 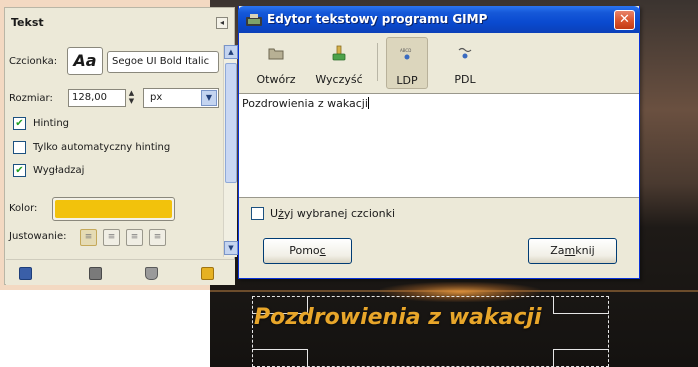 What do you see at coordinates (23, 208) in the screenshot?
I see `color-label: Kolor:` at bounding box center [23, 208].